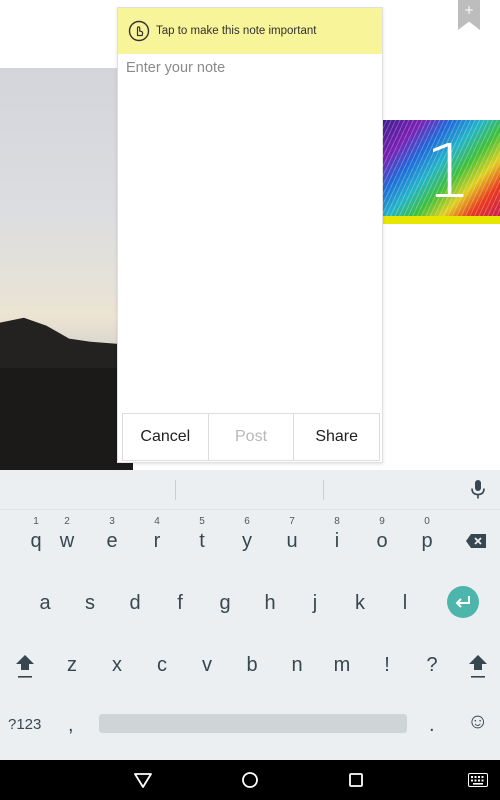 Image resolution: width=500 pixels, height=800 pixels. I want to click on key-question: ?, so click(432, 664).